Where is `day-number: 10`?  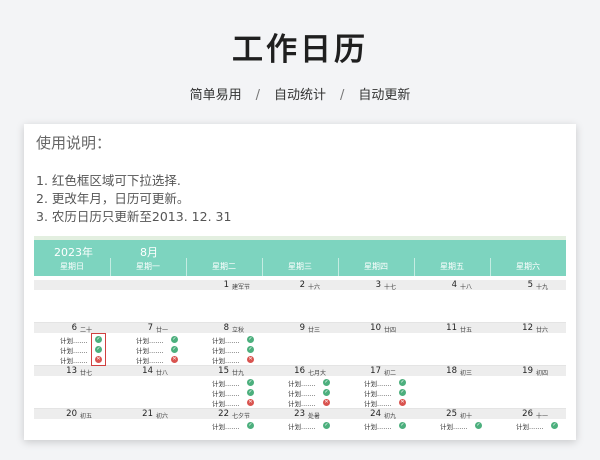
day-number: 10 is located at coordinates (363, 328).